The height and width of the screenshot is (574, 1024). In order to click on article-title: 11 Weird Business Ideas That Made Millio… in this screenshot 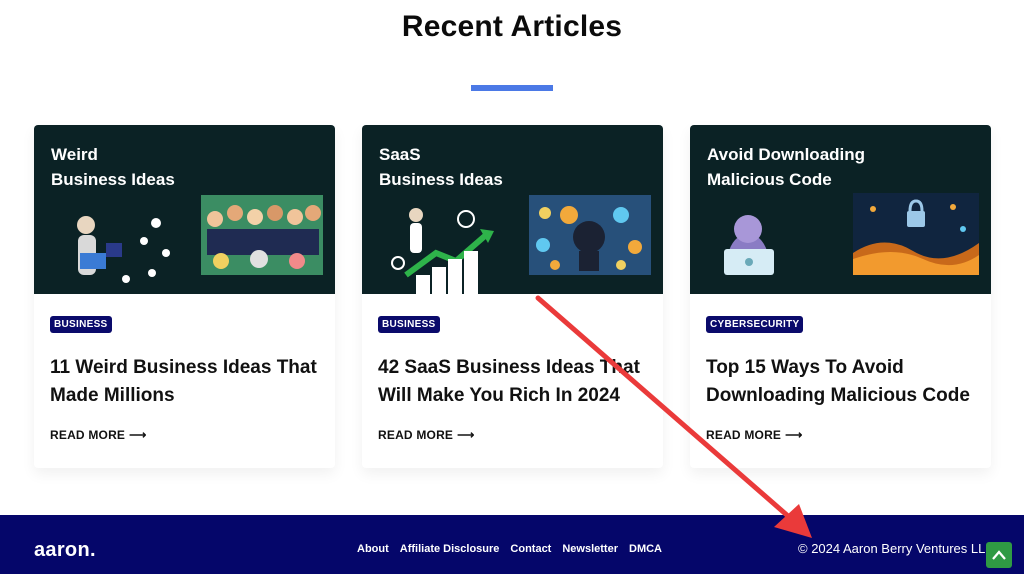, I will do `click(190, 382)`.